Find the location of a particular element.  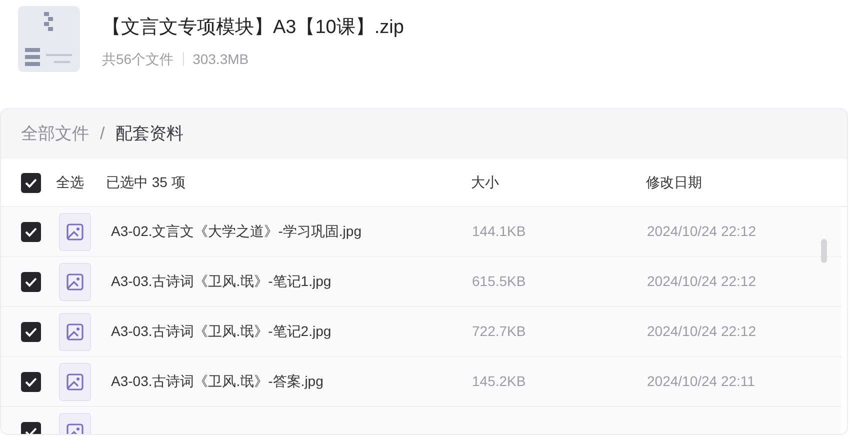

file-count: 共56个文件 is located at coordinates (138, 59).